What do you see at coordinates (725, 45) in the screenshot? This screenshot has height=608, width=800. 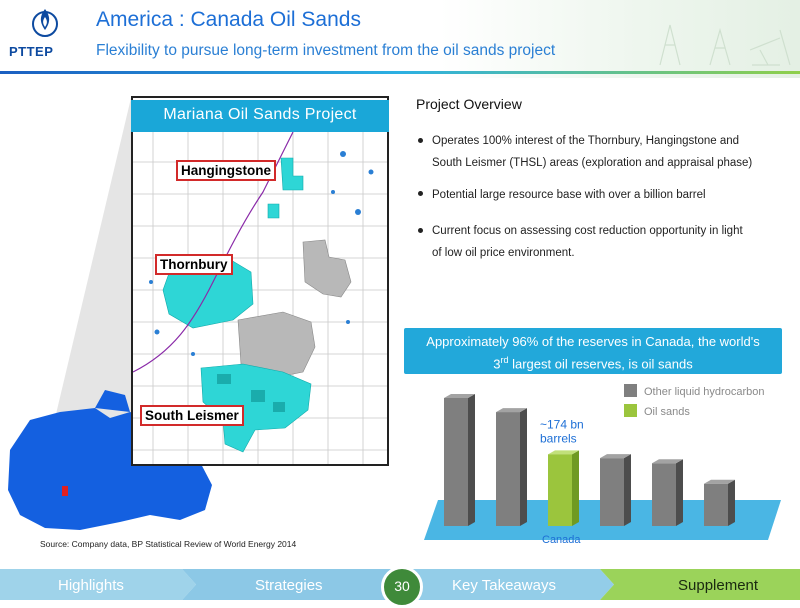 I see `oil-pump-decoration` at bounding box center [725, 45].